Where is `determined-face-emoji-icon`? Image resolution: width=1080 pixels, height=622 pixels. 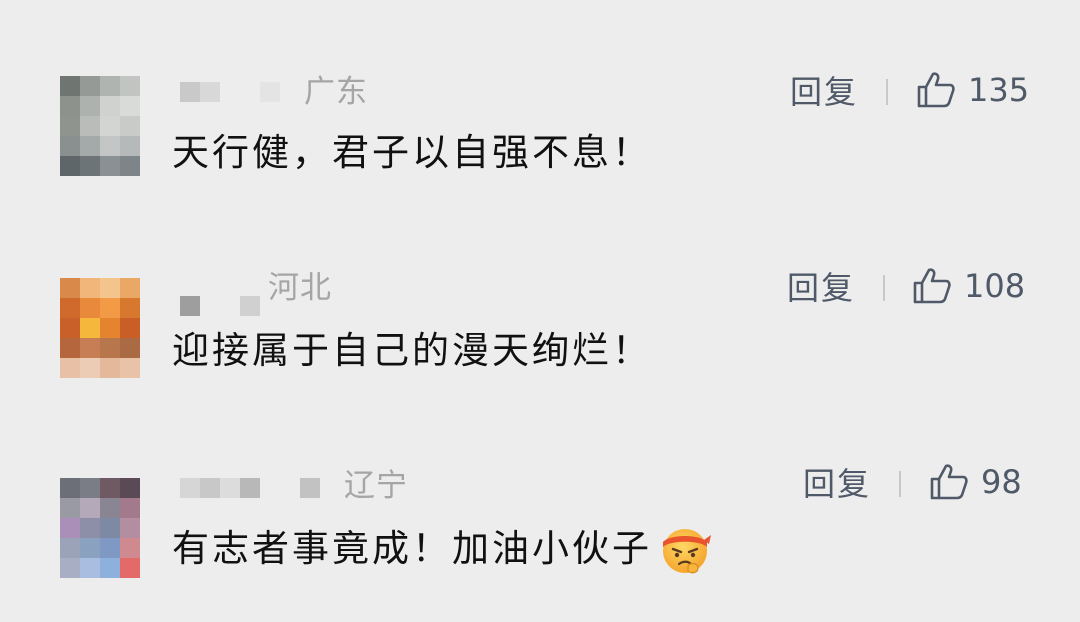
determined-face-emoji-icon is located at coordinates (687, 551).